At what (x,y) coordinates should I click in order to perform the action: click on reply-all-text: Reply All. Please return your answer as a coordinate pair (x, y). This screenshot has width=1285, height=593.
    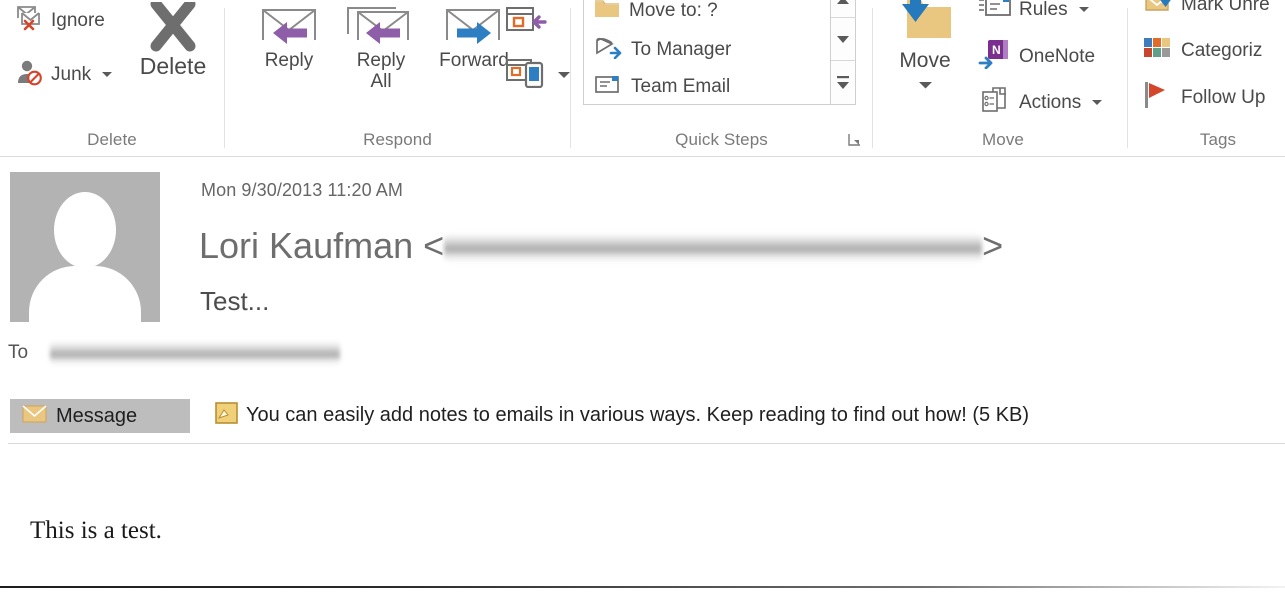
    Looking at the image, I should click on (381, 71).